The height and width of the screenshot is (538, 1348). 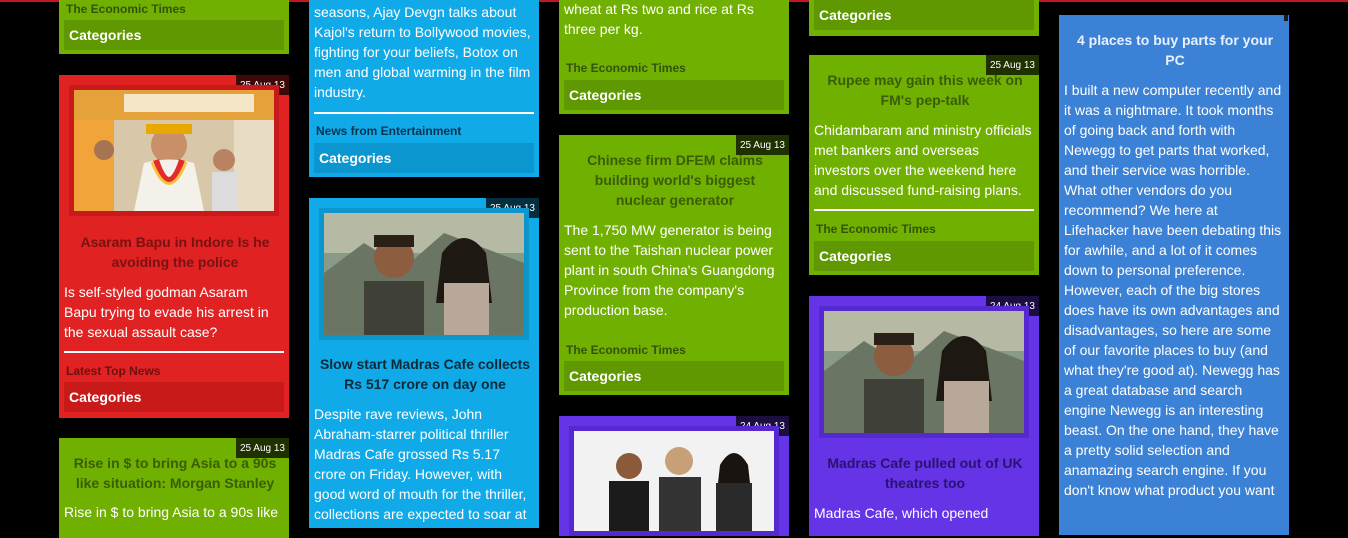 What do you see at coordinates (1286, 18) in the screenshot?
I see `scroll-marker` at bounding box center [1286, 18].